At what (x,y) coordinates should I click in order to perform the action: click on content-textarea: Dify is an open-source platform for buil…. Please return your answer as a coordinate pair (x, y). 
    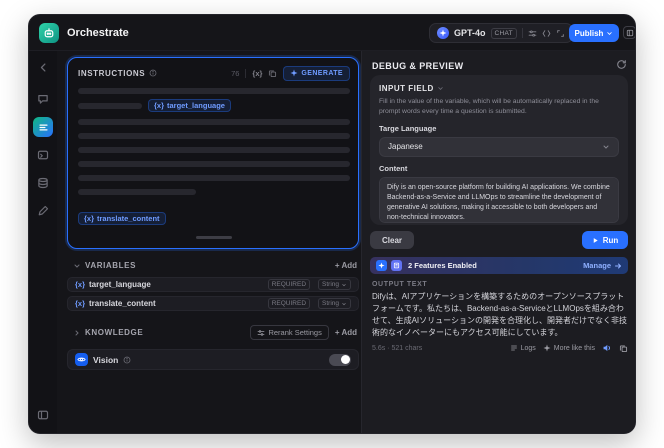
    Looking at the image, I should click on (499, 199).